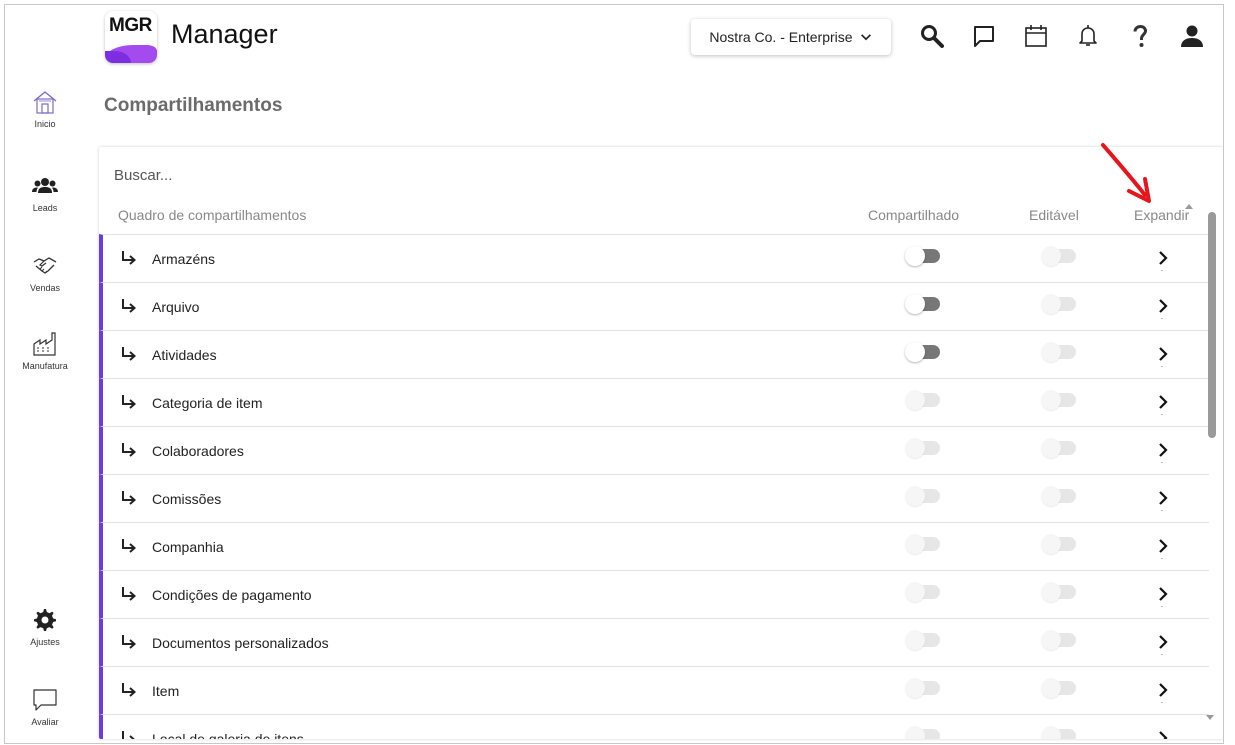 The width and height of the screenshot is (1235, 745). Describe the element at coordinates (914, 215) in the screenshot. I see `column-header-shared: Compartilhado` at that location.